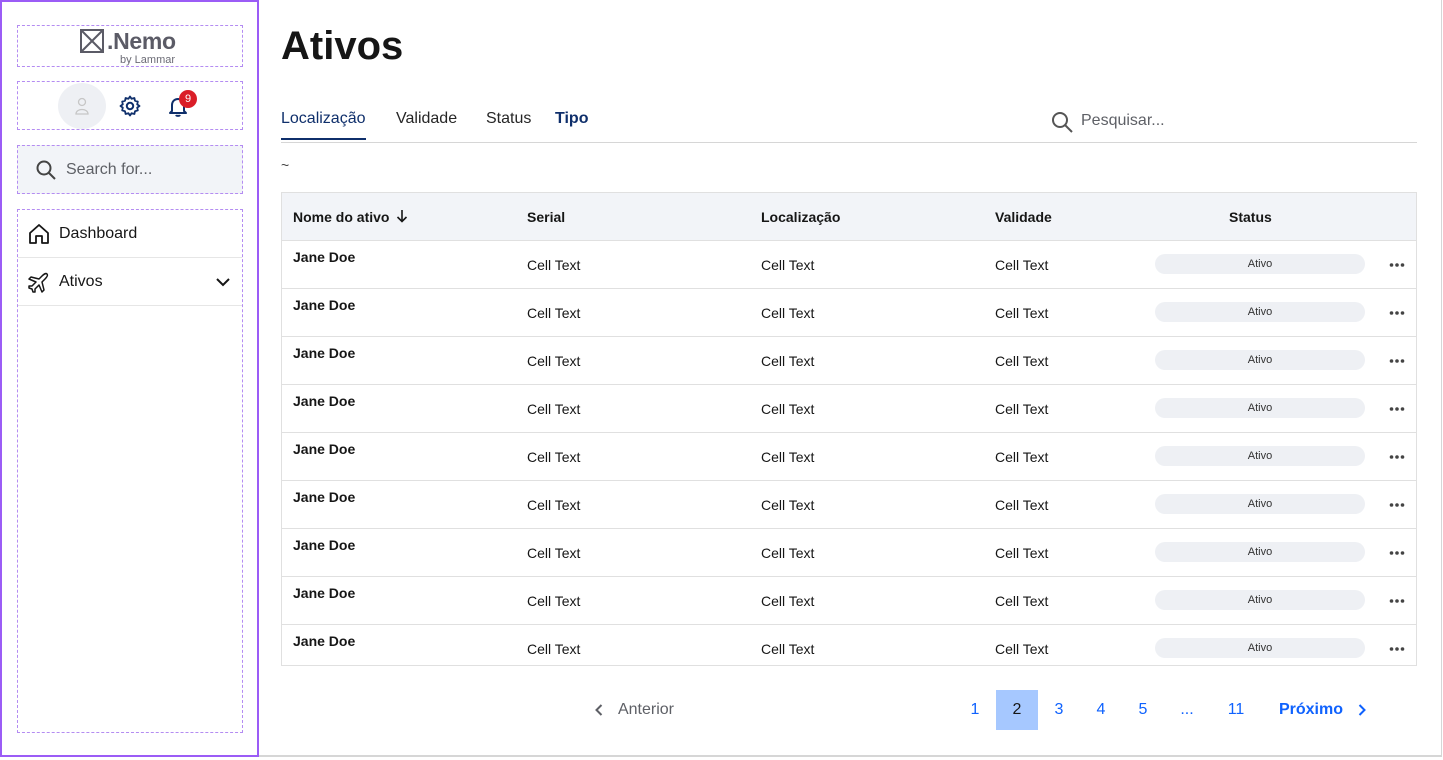  I want to click on page-5: 5, so click(1143, 710).